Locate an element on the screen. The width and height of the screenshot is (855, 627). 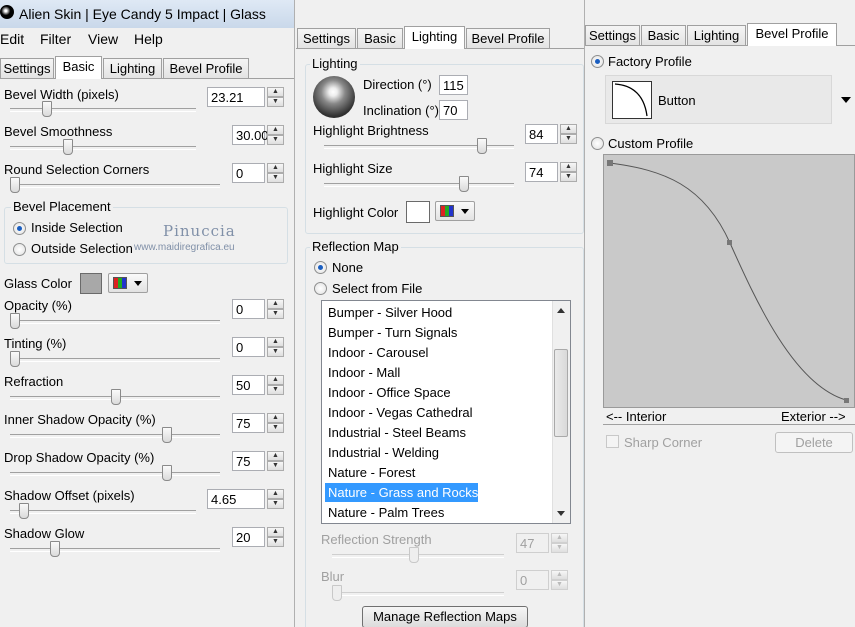
refraction-spinner: ▲ ▼ is located at coordinates (275, 385).